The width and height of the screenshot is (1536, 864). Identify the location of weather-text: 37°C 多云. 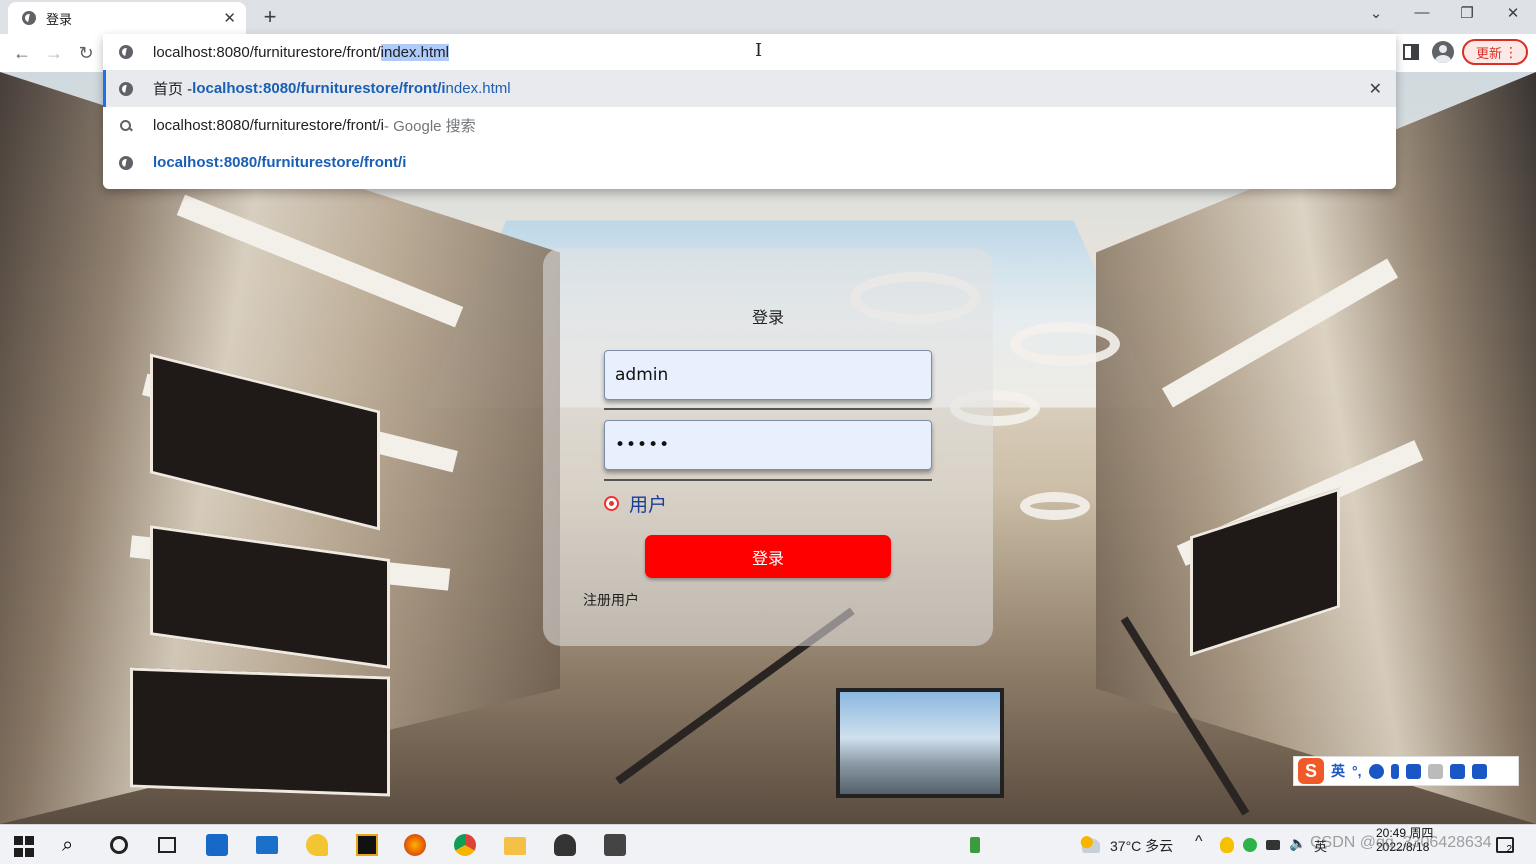
(1141, 846).